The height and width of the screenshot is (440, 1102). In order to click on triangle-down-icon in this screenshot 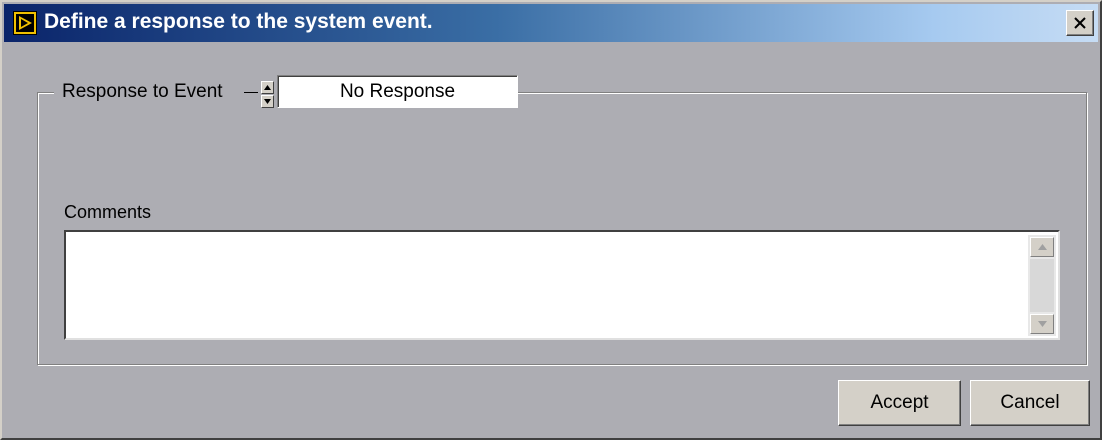, I will do `click(267, 101)`.